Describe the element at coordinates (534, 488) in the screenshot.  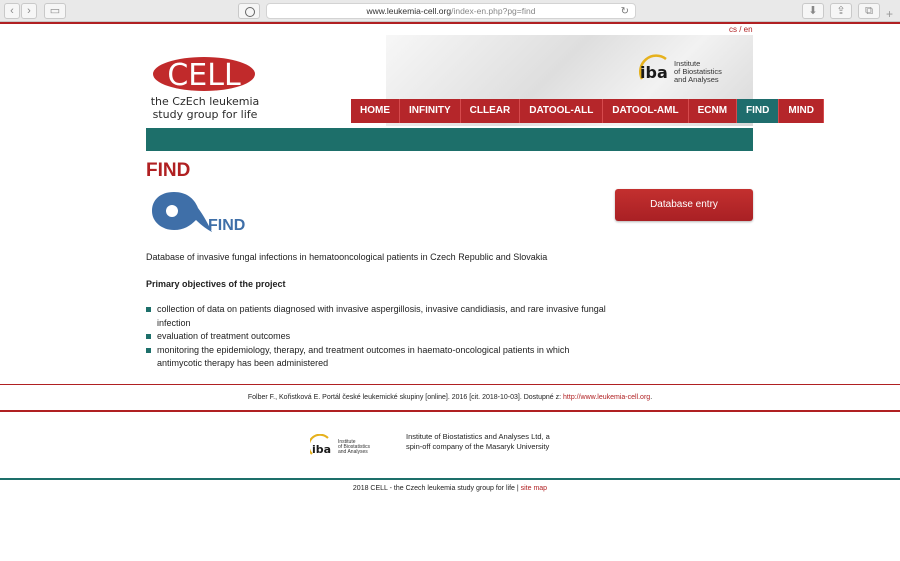
I see `sitemap-link: site map` at that location.